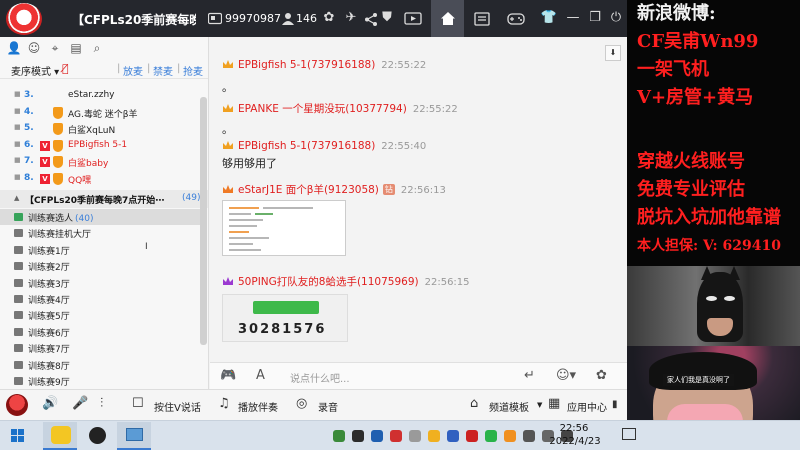  Describe the element at coordinates (616, 18) in the screenshot. I see `power-button: ⏻` at that location.